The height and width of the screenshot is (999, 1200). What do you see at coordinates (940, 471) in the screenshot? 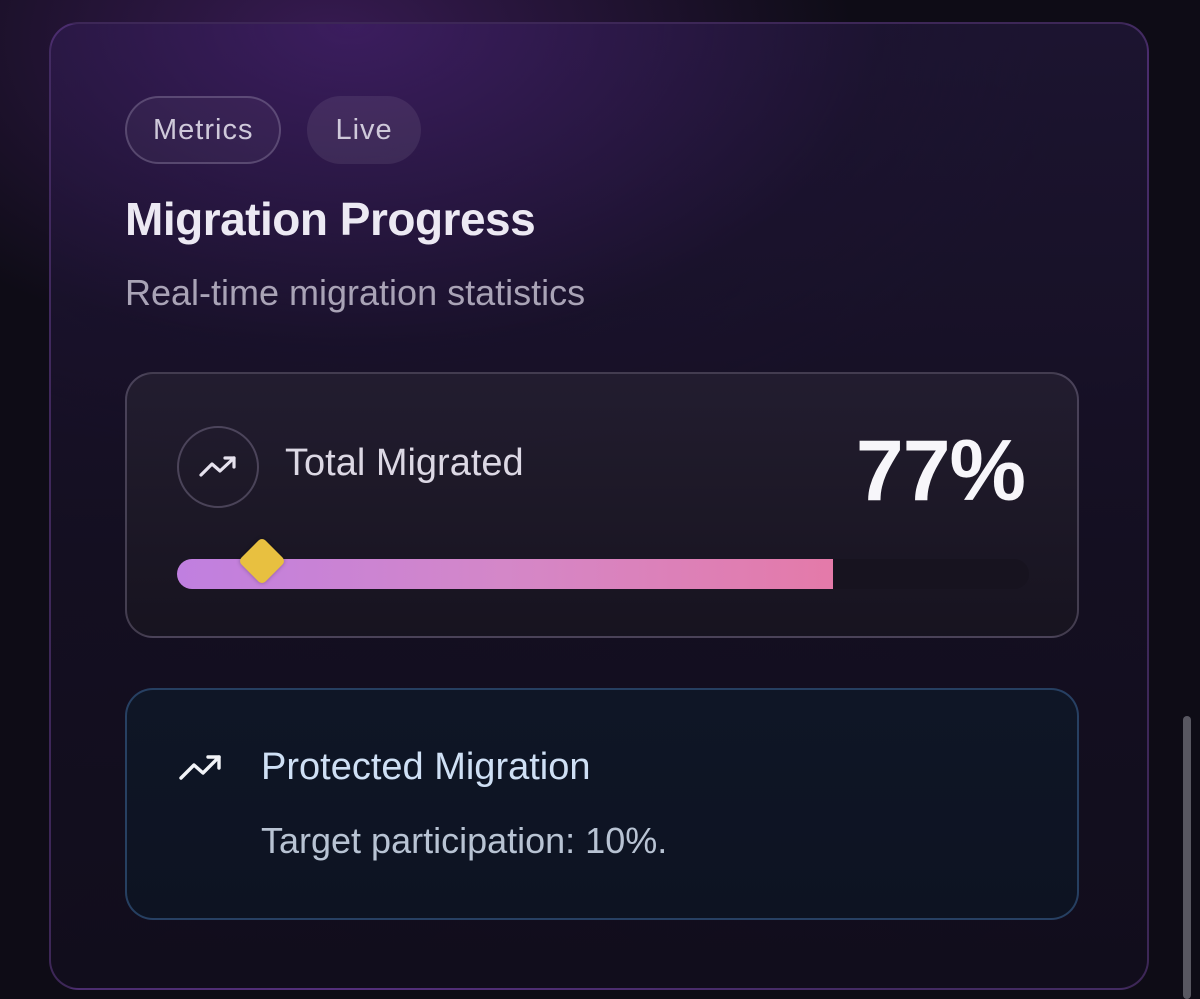
I see `total-migrated-value: 77%` at bounding box center [940, 471].